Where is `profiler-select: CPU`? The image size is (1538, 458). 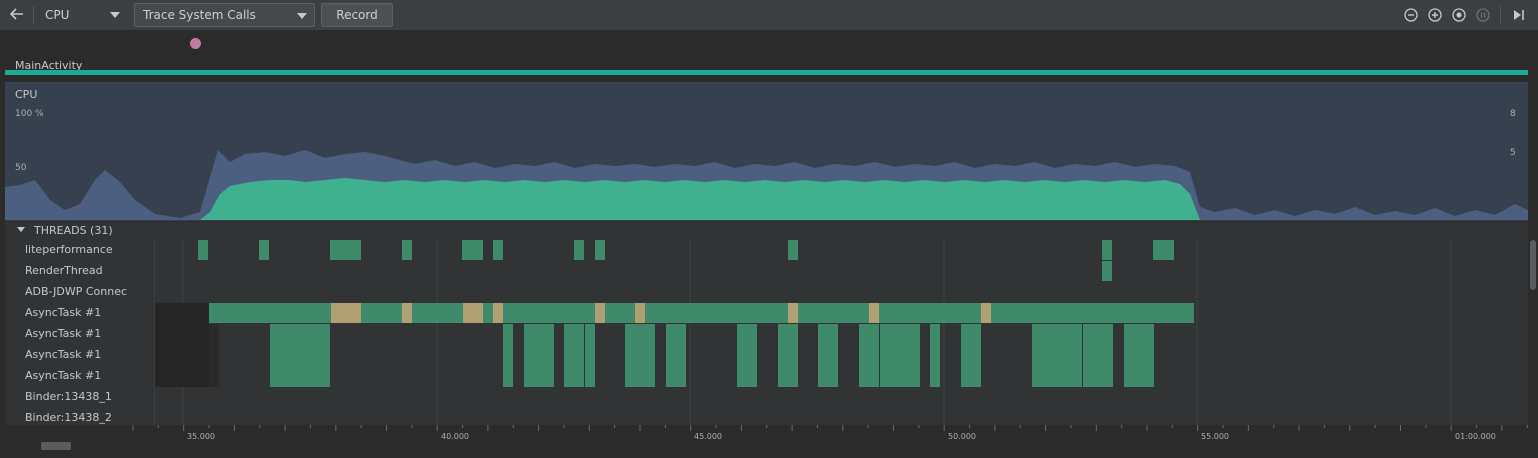 profiler-select: CPU is located at coordinates (82, 15).